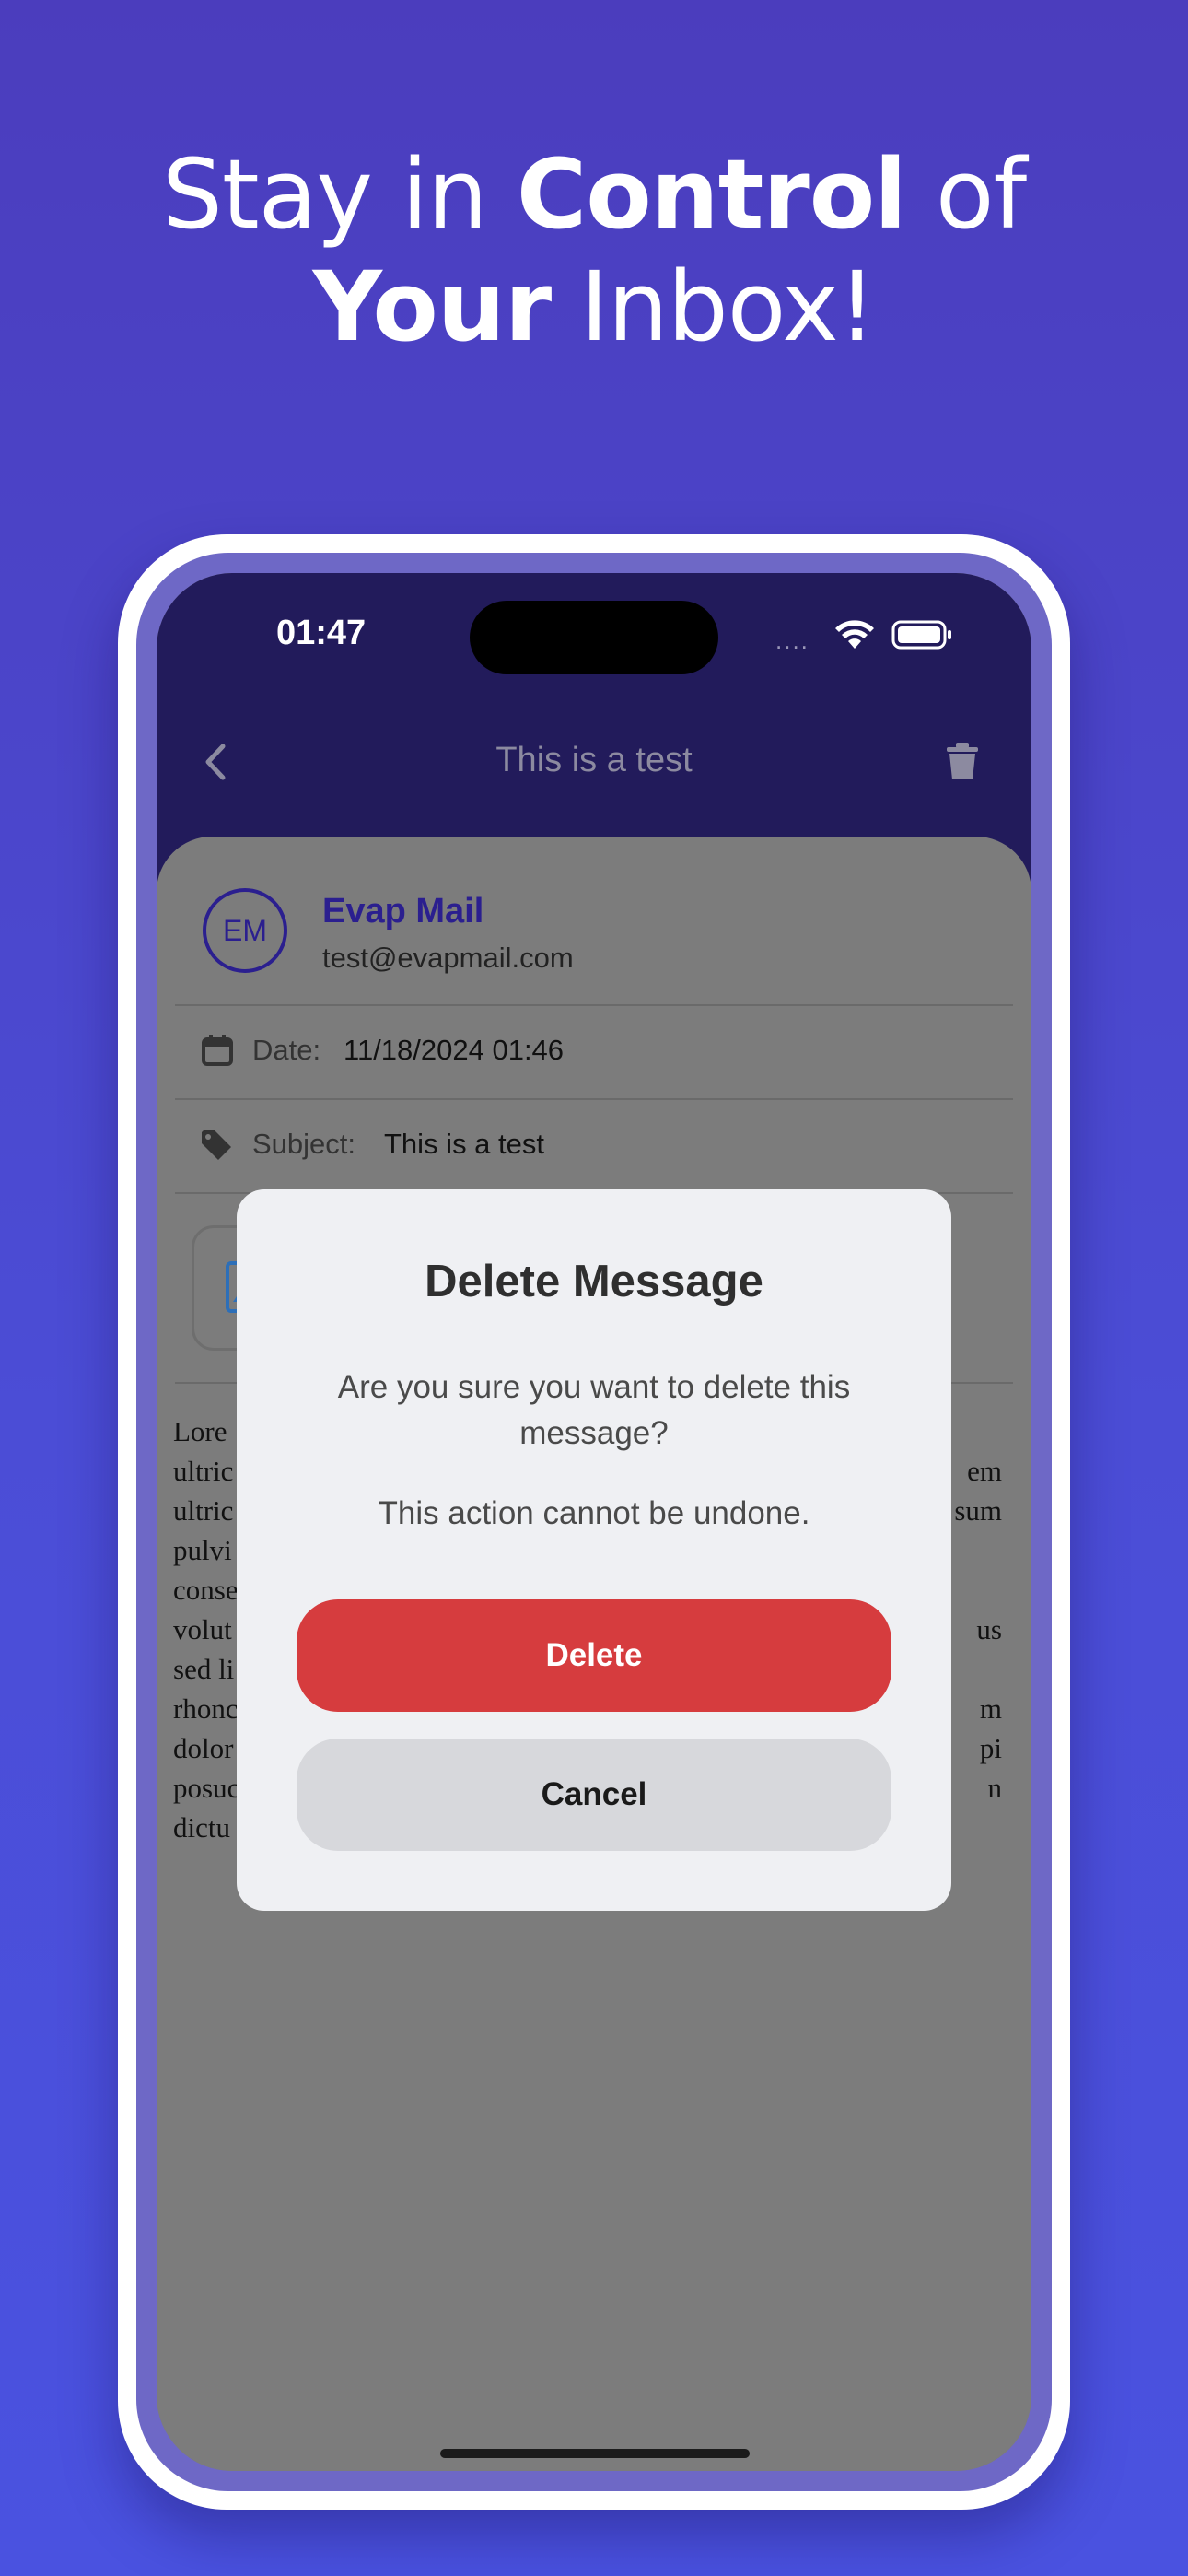 This screenshot has width=1188, height=2576. What do you see at coordinates (995, 1788) in the screenshot?
I see `body-line-end: n` at bounding box center [995, 1788].